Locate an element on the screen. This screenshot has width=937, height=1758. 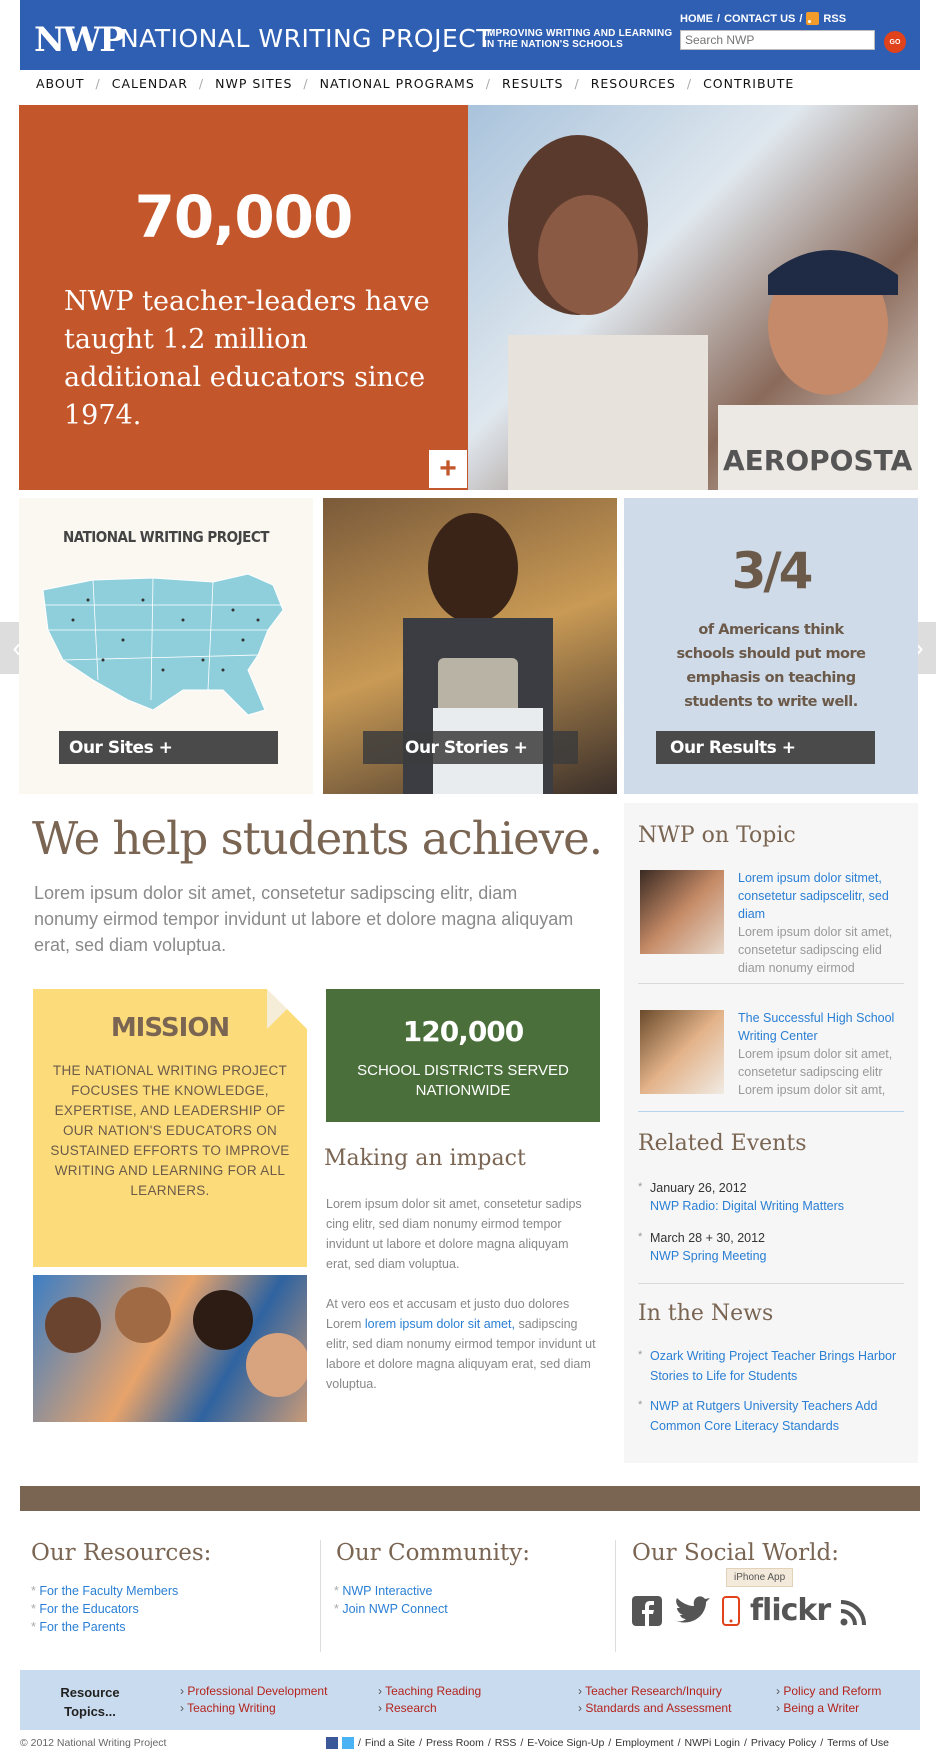
footer-link-find-site: Find a Site is located at coordinates (390, 1743).